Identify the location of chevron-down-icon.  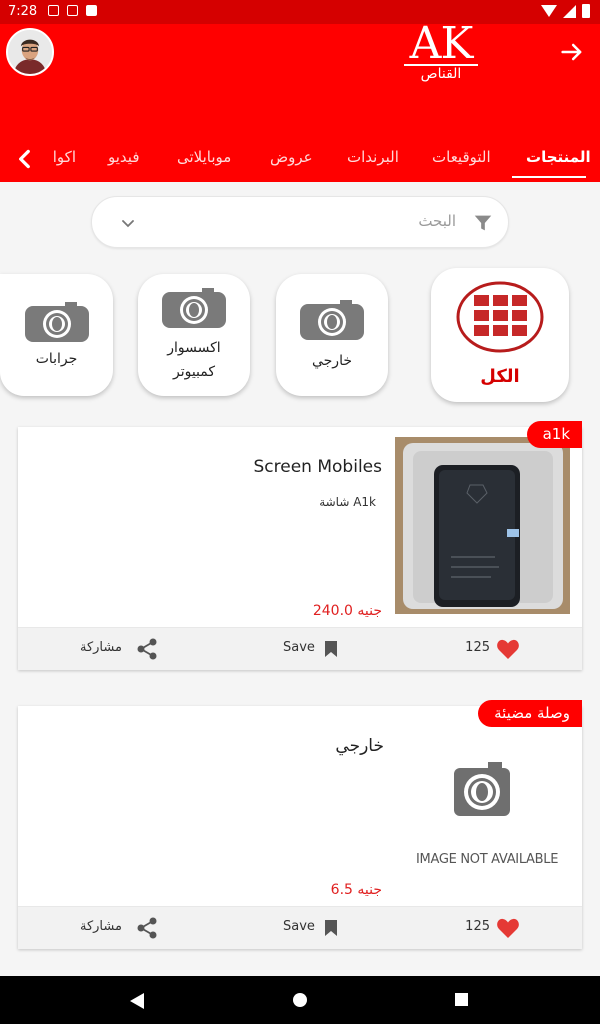
(128, 223).